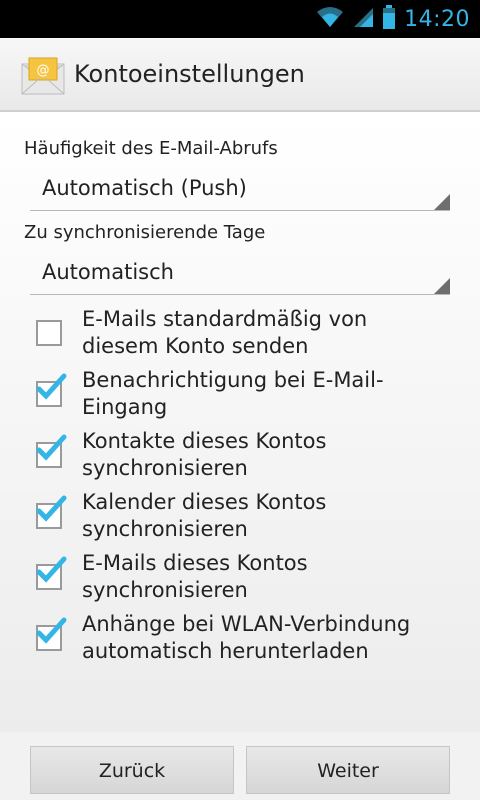 This screenshot has height=800, width=480. Describe the element at coordinates (240, 766) in the screenshot. I see `button-bar: Zurück Weiter` at that location.